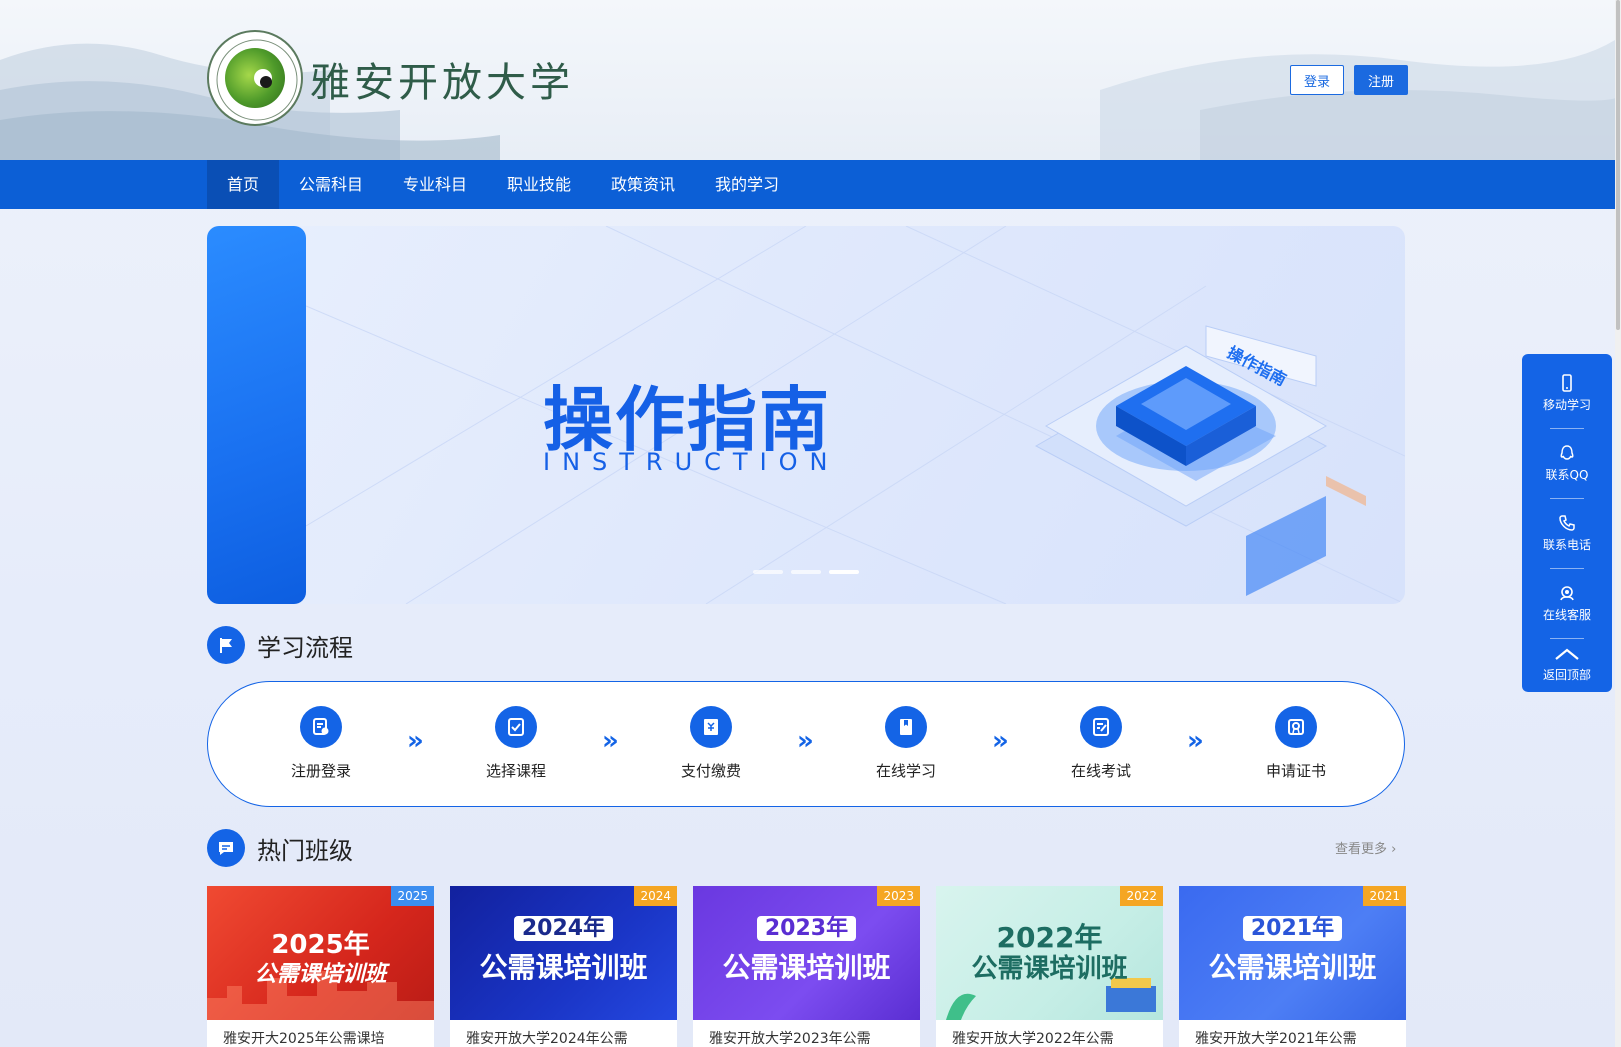 The image size is (1621, 1047). I want to click on mobile-icon, so click(1567, 383).